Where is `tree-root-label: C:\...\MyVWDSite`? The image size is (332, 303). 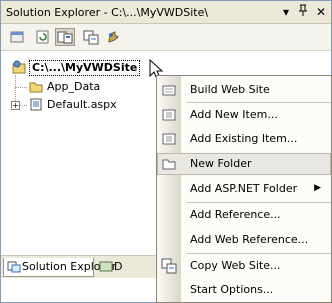 tree-root-label: C:\...\MyVWDSite is located at coordinates (85, 68).